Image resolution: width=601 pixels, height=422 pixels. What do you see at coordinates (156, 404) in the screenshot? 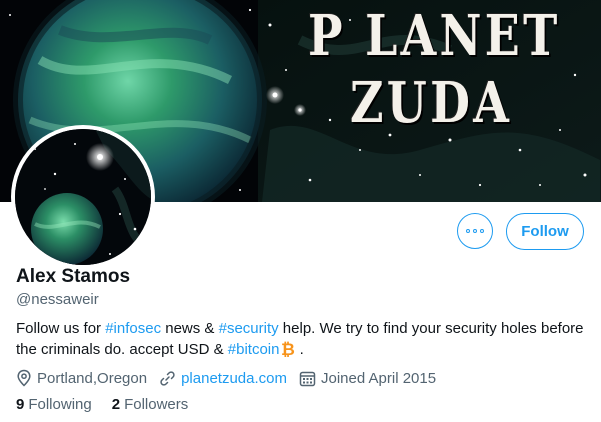
I see `followers-label: Followers` at bounding box center [156, 404].